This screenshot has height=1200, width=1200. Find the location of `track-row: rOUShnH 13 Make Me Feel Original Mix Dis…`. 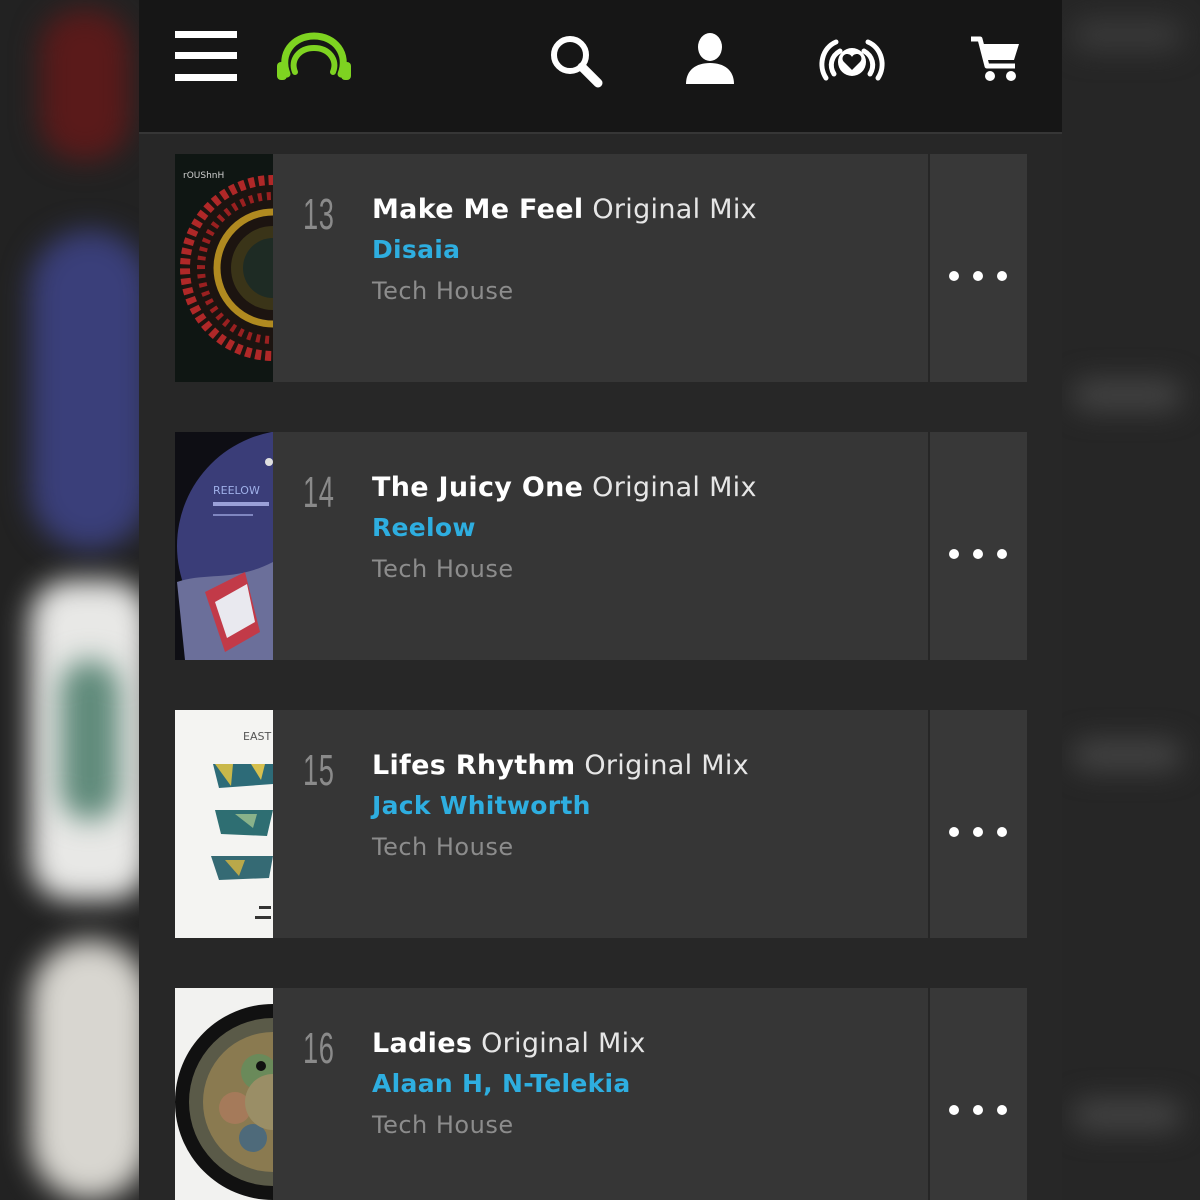

track-row: rOUShnH 13 Make Me Feel Original Mix Dis… is located at coordinates (601, 268).